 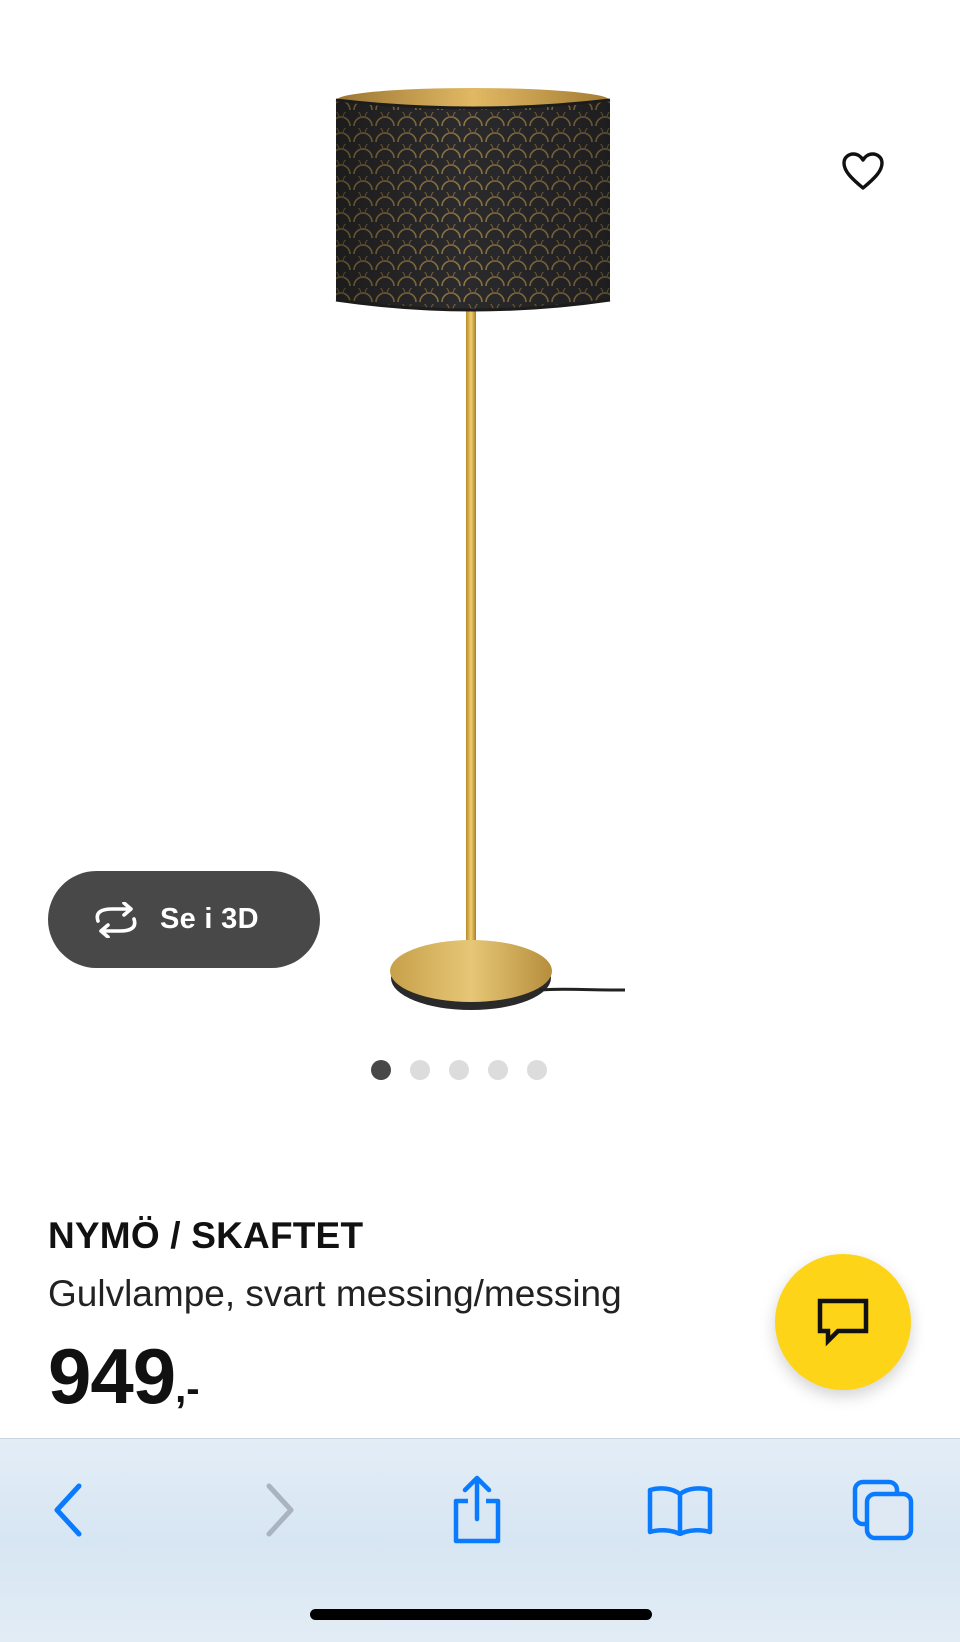 I want to click on browser-forward-button, so click(x=279, y=1510).